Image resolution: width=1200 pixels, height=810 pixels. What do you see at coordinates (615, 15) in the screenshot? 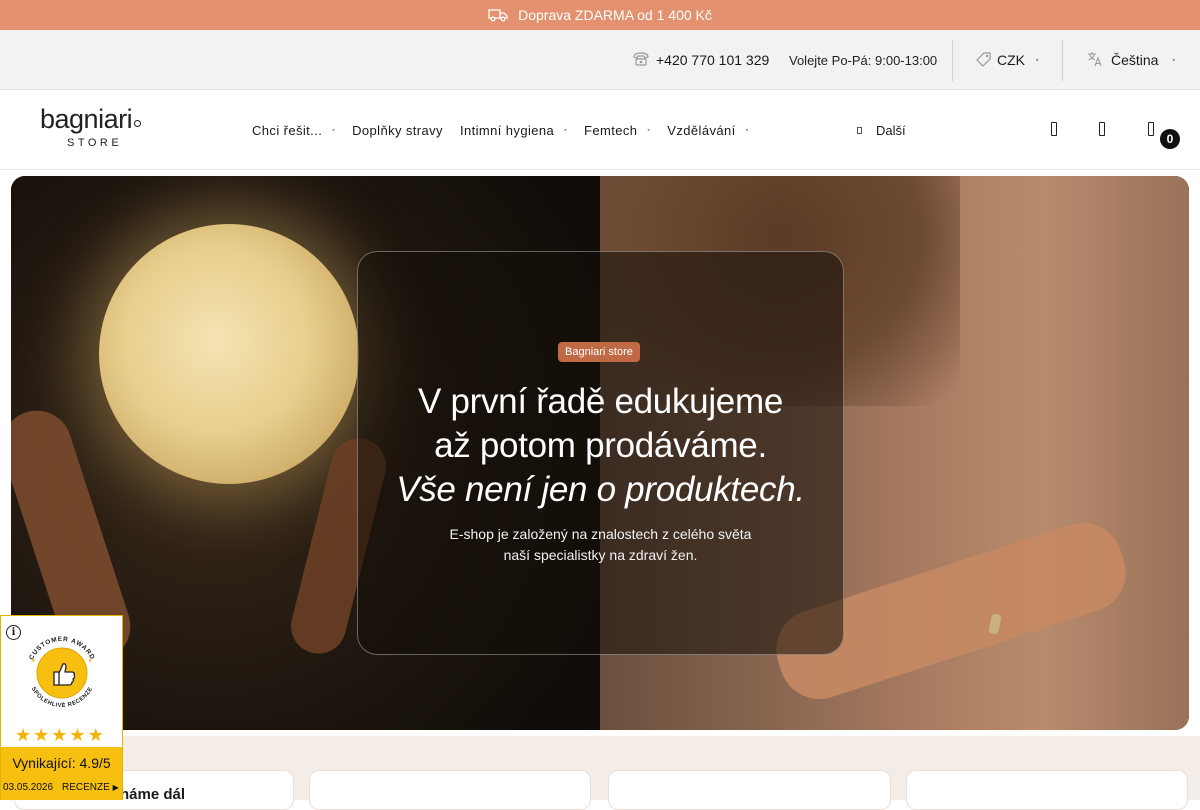
I see `promo-text: Doprava ZDARMA od 1 400 Kč` at bounding box center [615, 15].